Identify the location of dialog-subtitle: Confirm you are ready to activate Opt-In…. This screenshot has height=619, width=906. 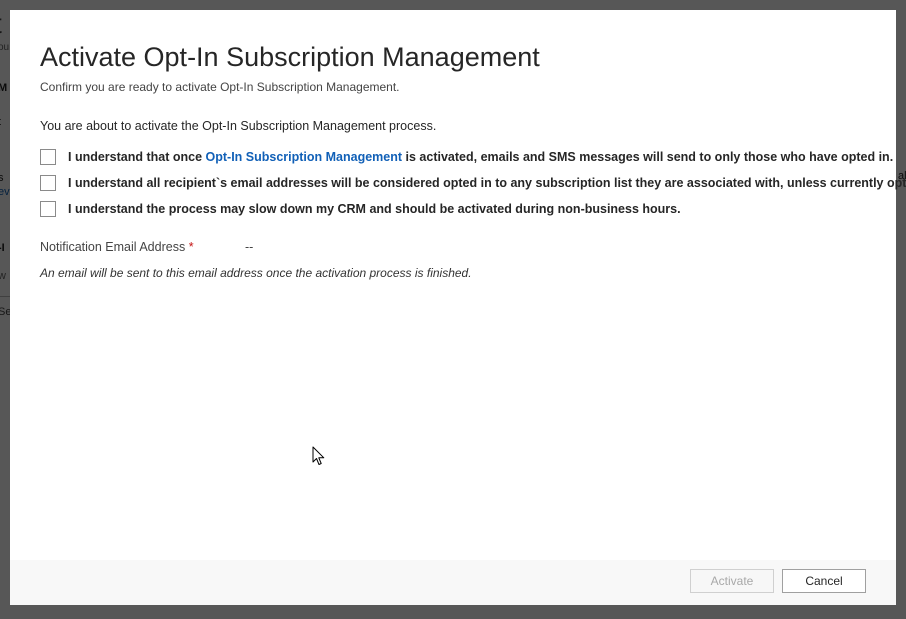
(220, 87).